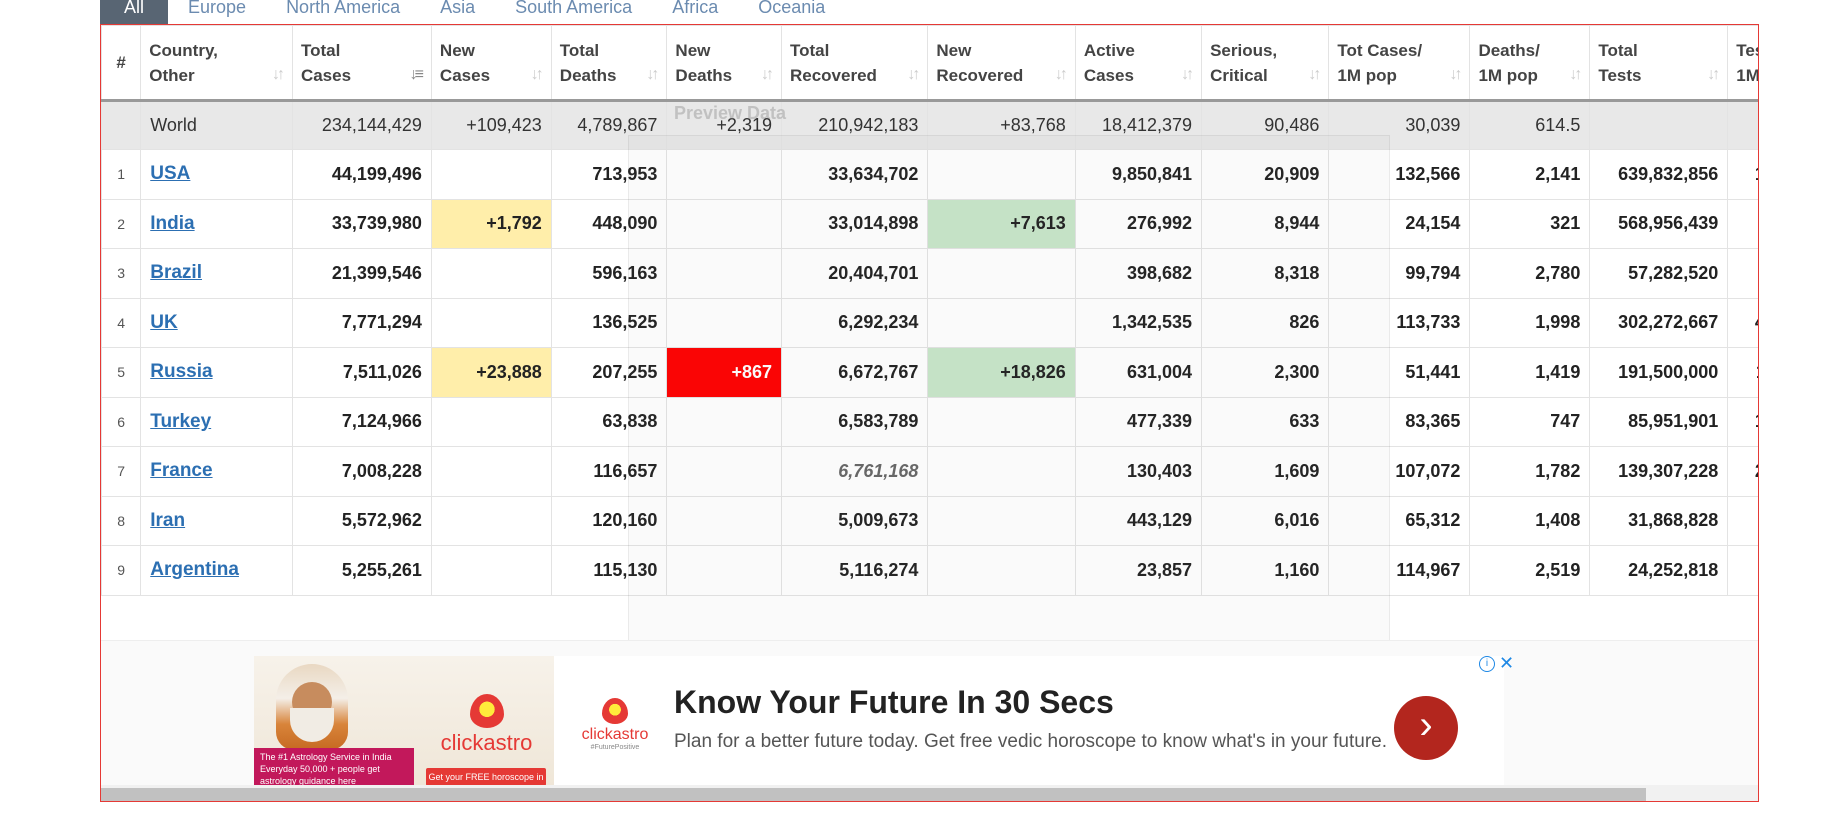 The image size is (1848, 823). I want to click on cell-tot-cases-pop: 30,039, so click(1399, 124).